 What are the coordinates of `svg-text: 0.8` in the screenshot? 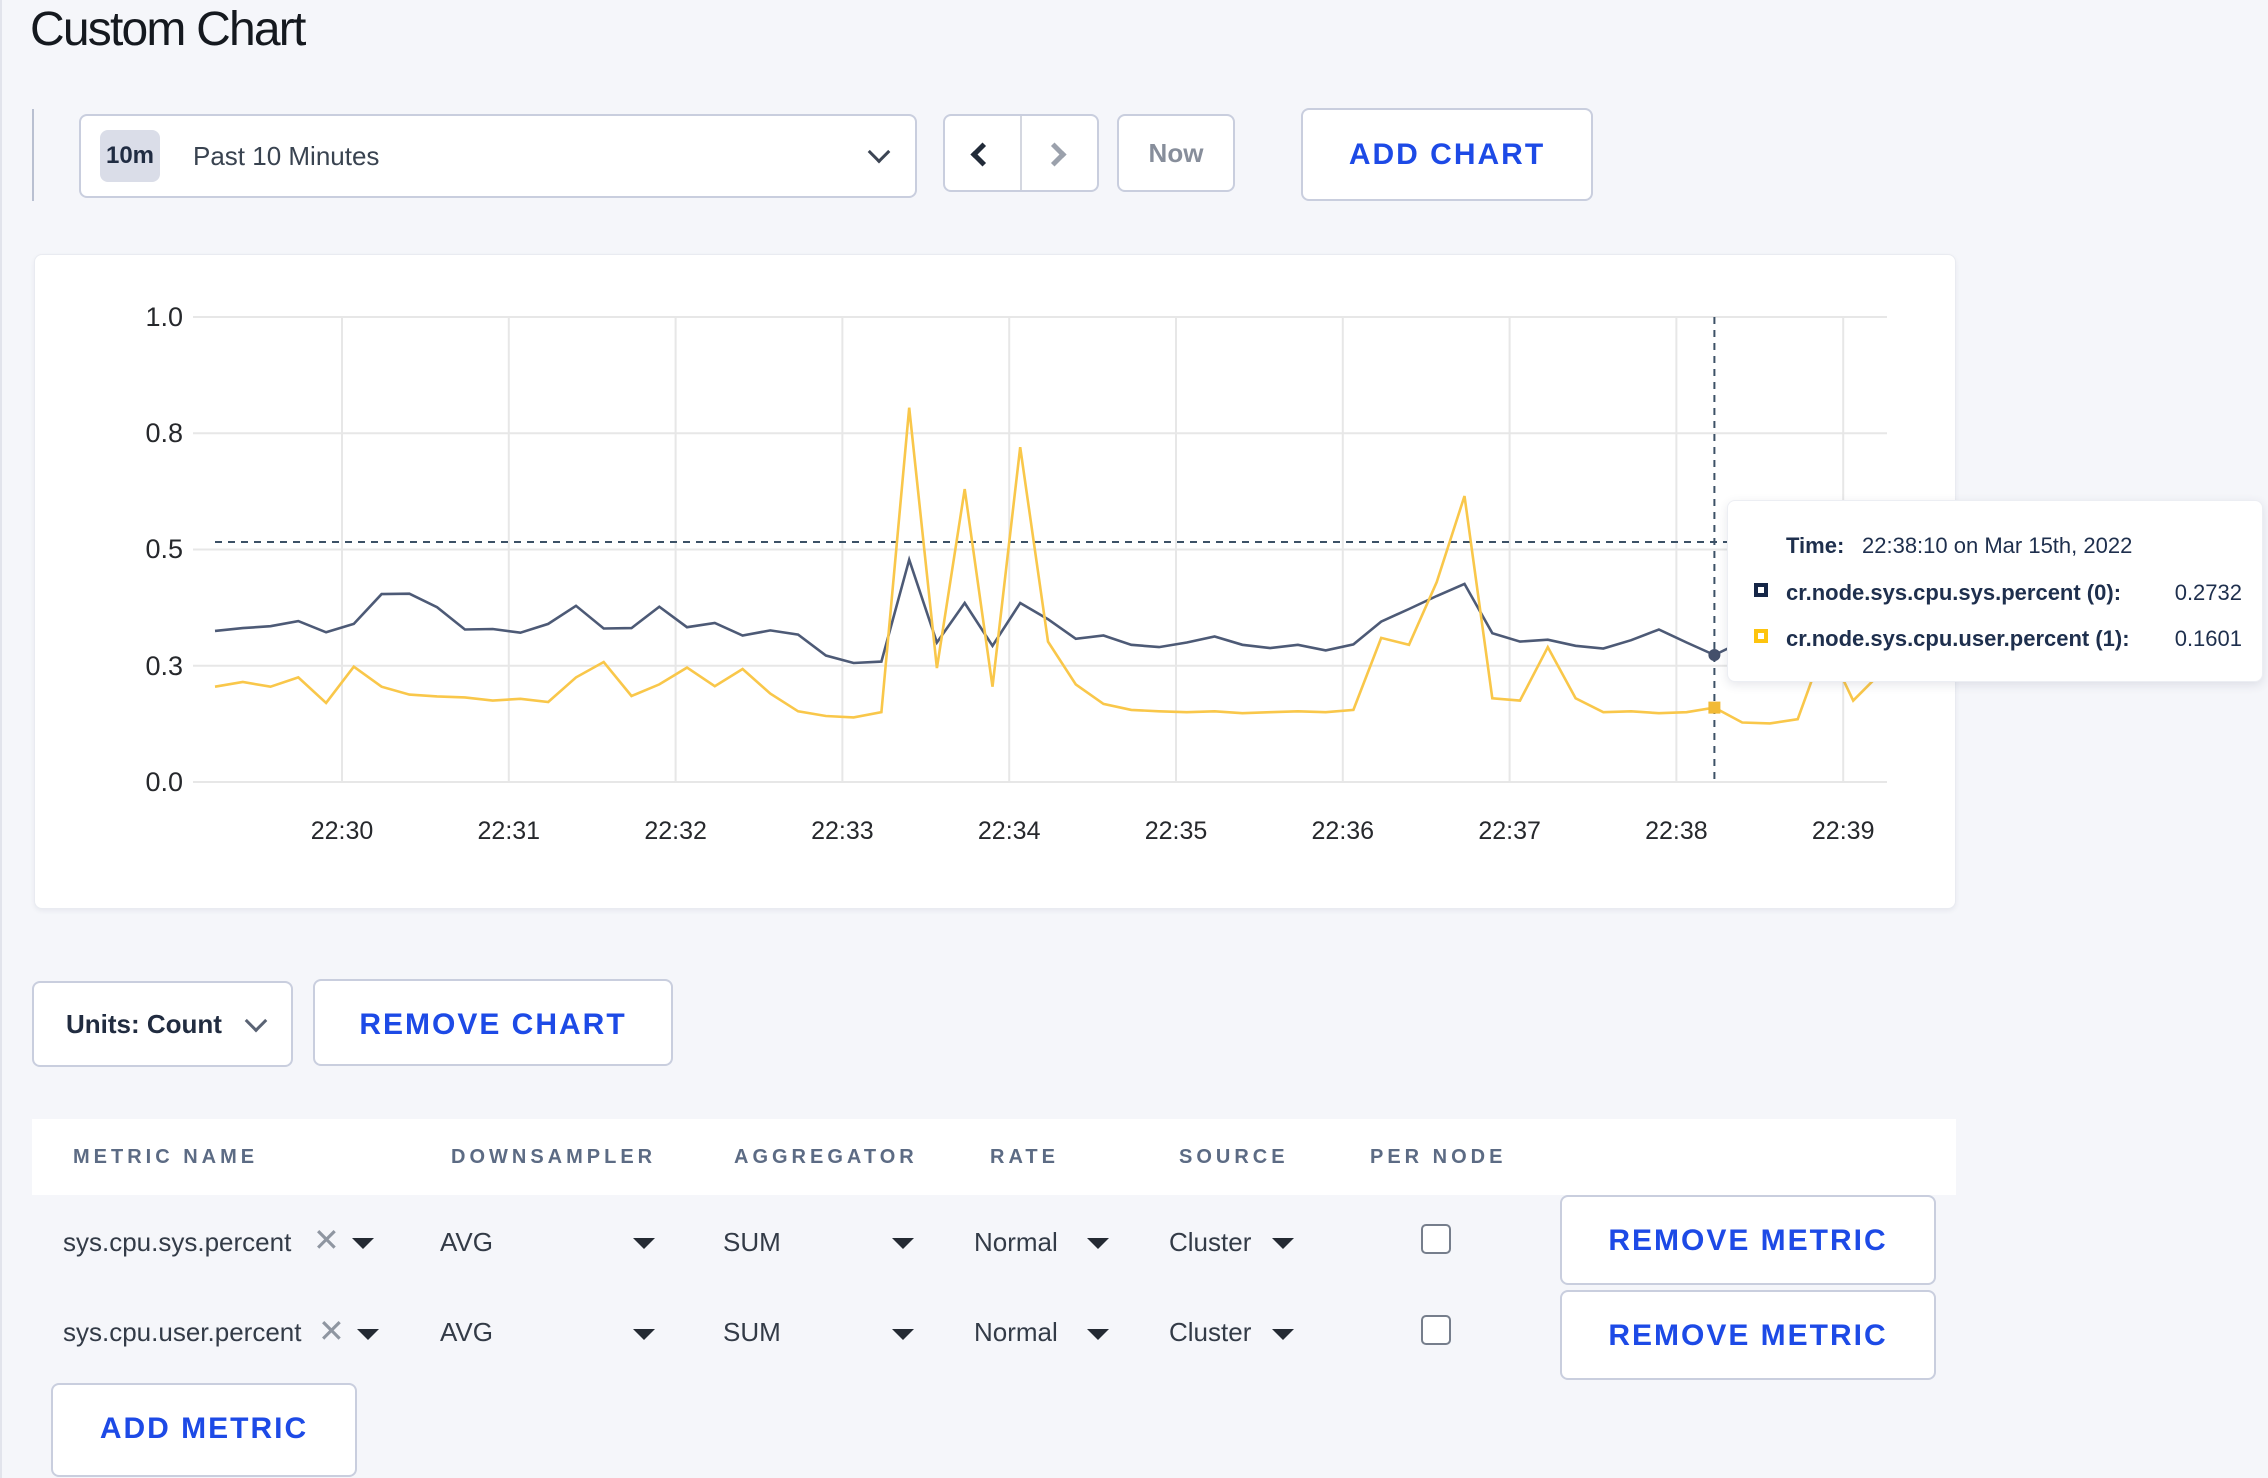 It's located at (164, 433).